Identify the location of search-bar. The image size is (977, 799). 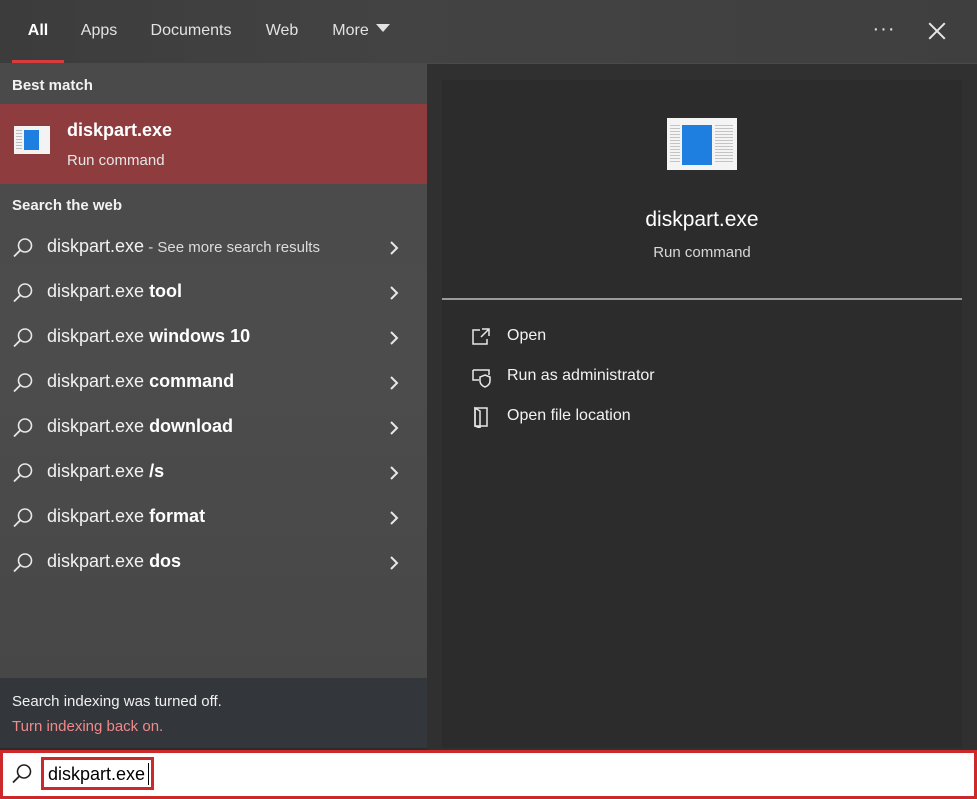
(488, 774).